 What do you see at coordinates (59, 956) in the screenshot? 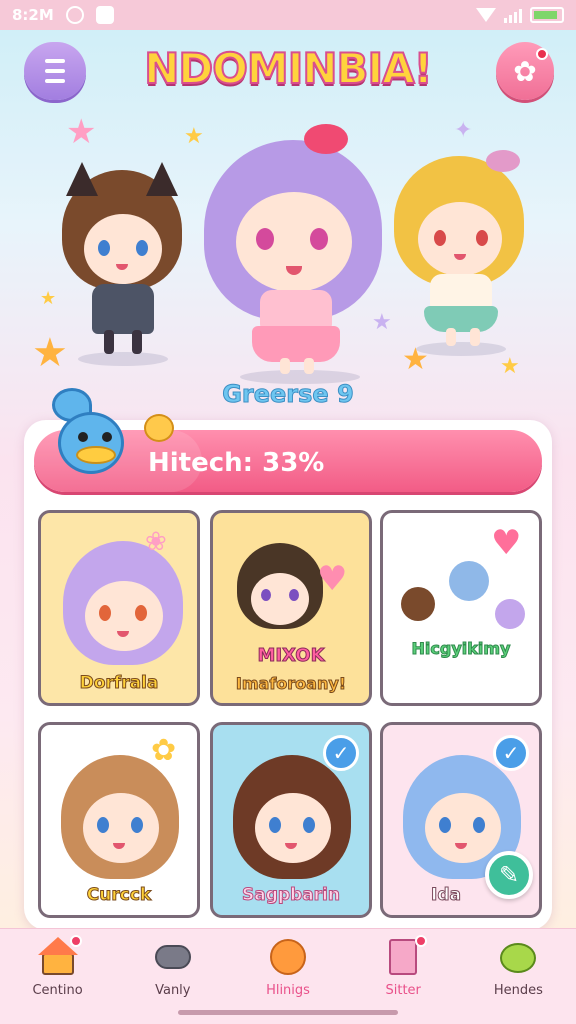
I see `home-icon` at bounding box center [59, 956].